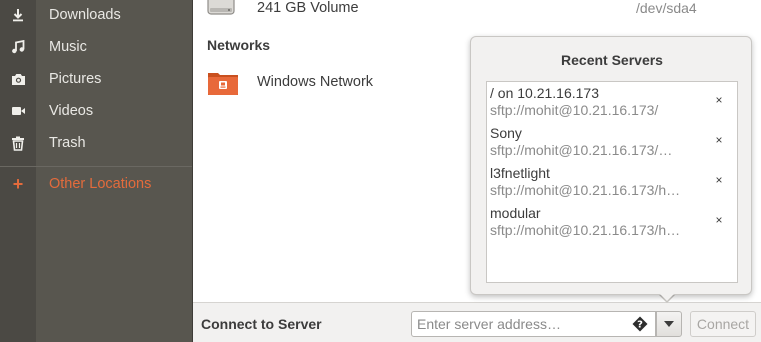  I want to click on connect-to-server-label: Connect to Server, so click(261, 324).